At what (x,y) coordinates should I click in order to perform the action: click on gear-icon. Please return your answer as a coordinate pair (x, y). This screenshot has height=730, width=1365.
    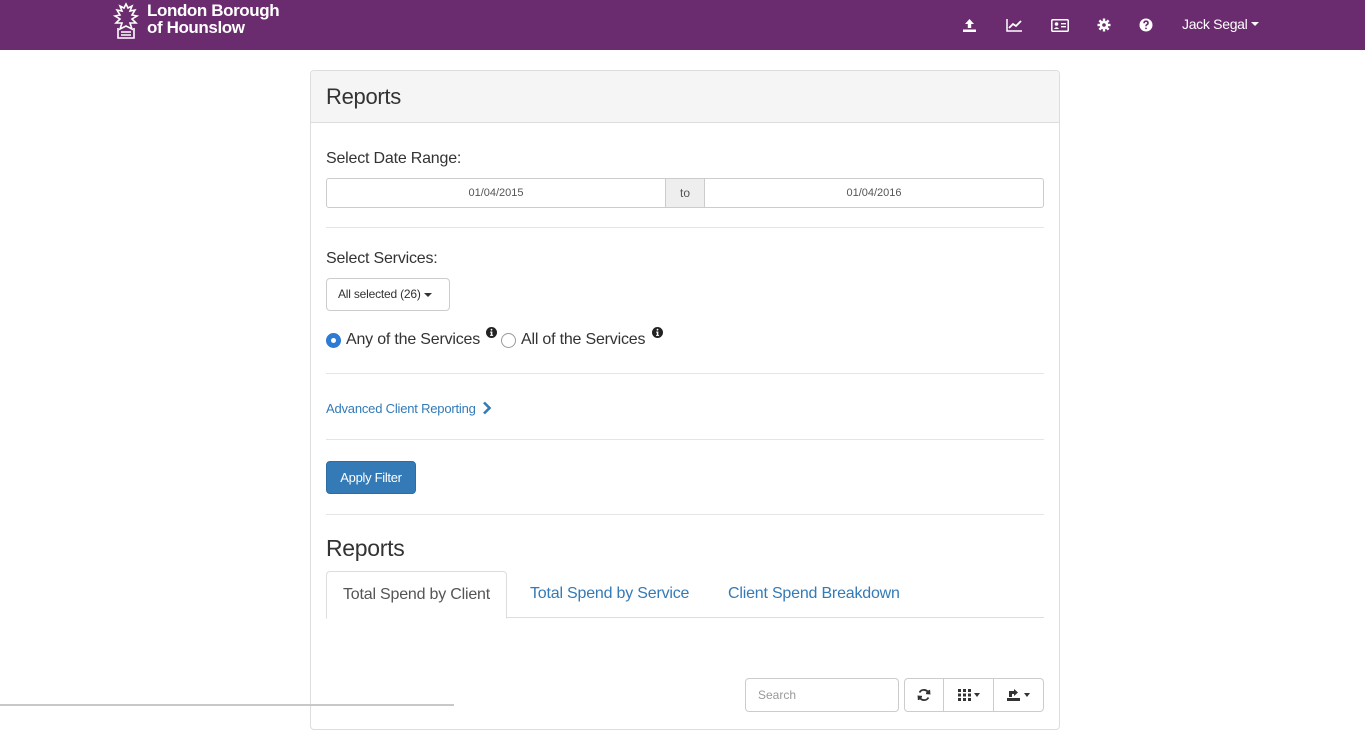
    Looking at the image, I should click on (1104, 25).